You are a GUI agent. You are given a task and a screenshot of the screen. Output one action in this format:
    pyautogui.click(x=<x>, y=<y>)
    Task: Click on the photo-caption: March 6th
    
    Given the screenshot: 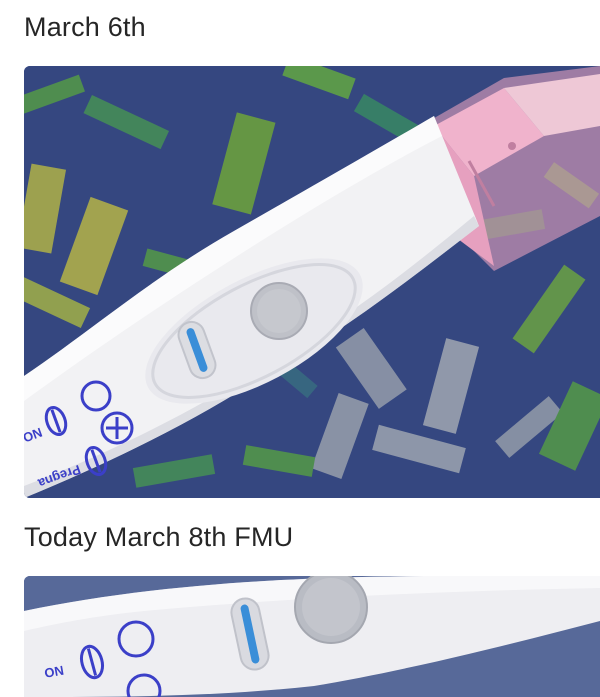 What is the action you would take?
    pyautogui.click(x=85, y=27)
    